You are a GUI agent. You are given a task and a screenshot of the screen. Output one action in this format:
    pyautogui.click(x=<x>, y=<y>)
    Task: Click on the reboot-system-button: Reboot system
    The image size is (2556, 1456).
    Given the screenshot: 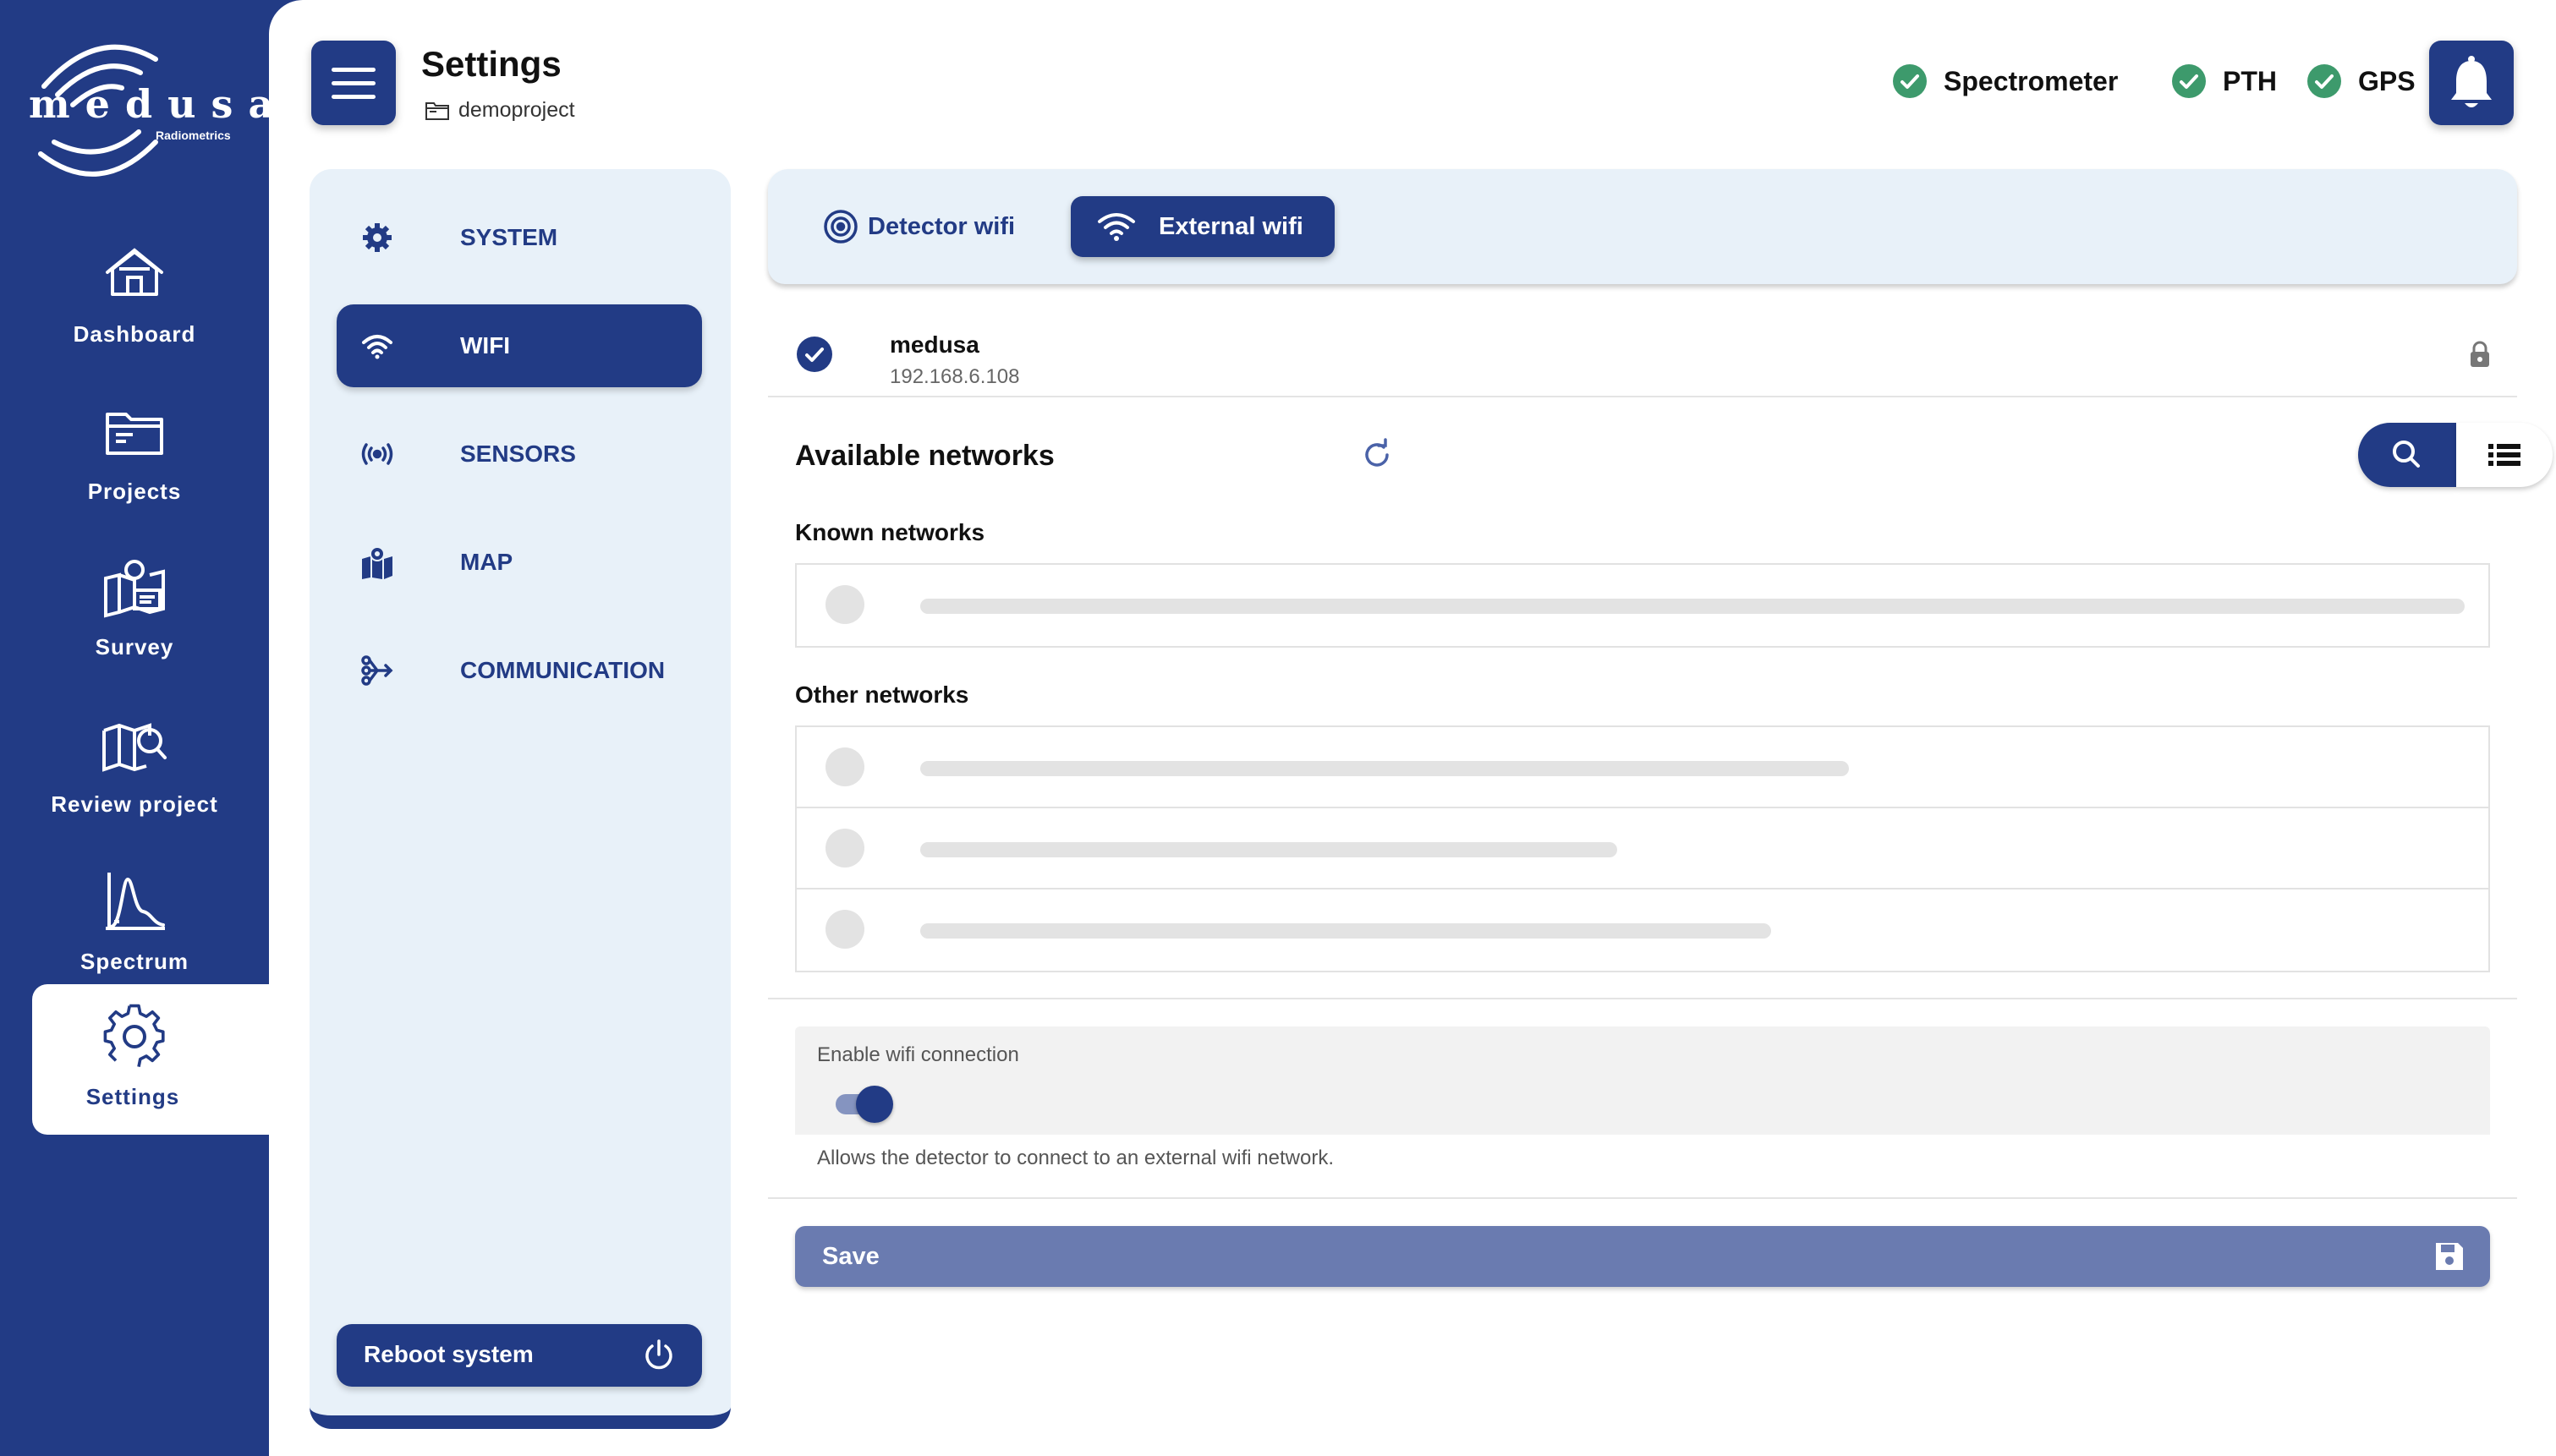 What is the action you would take?
    pyautogui.click(x=519, y=1355)
    